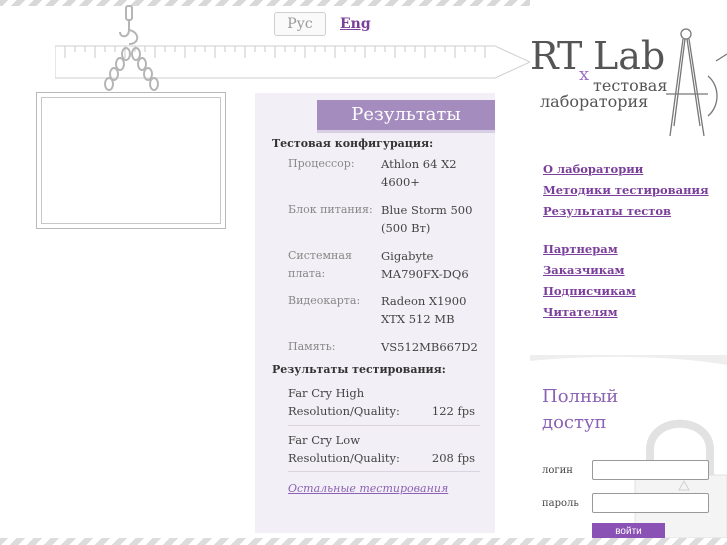  What do you see at coordinates (359, 369) in the screenshot?
I see `results-heading: Результаты тестирования:` at bounding box center [359, 369].